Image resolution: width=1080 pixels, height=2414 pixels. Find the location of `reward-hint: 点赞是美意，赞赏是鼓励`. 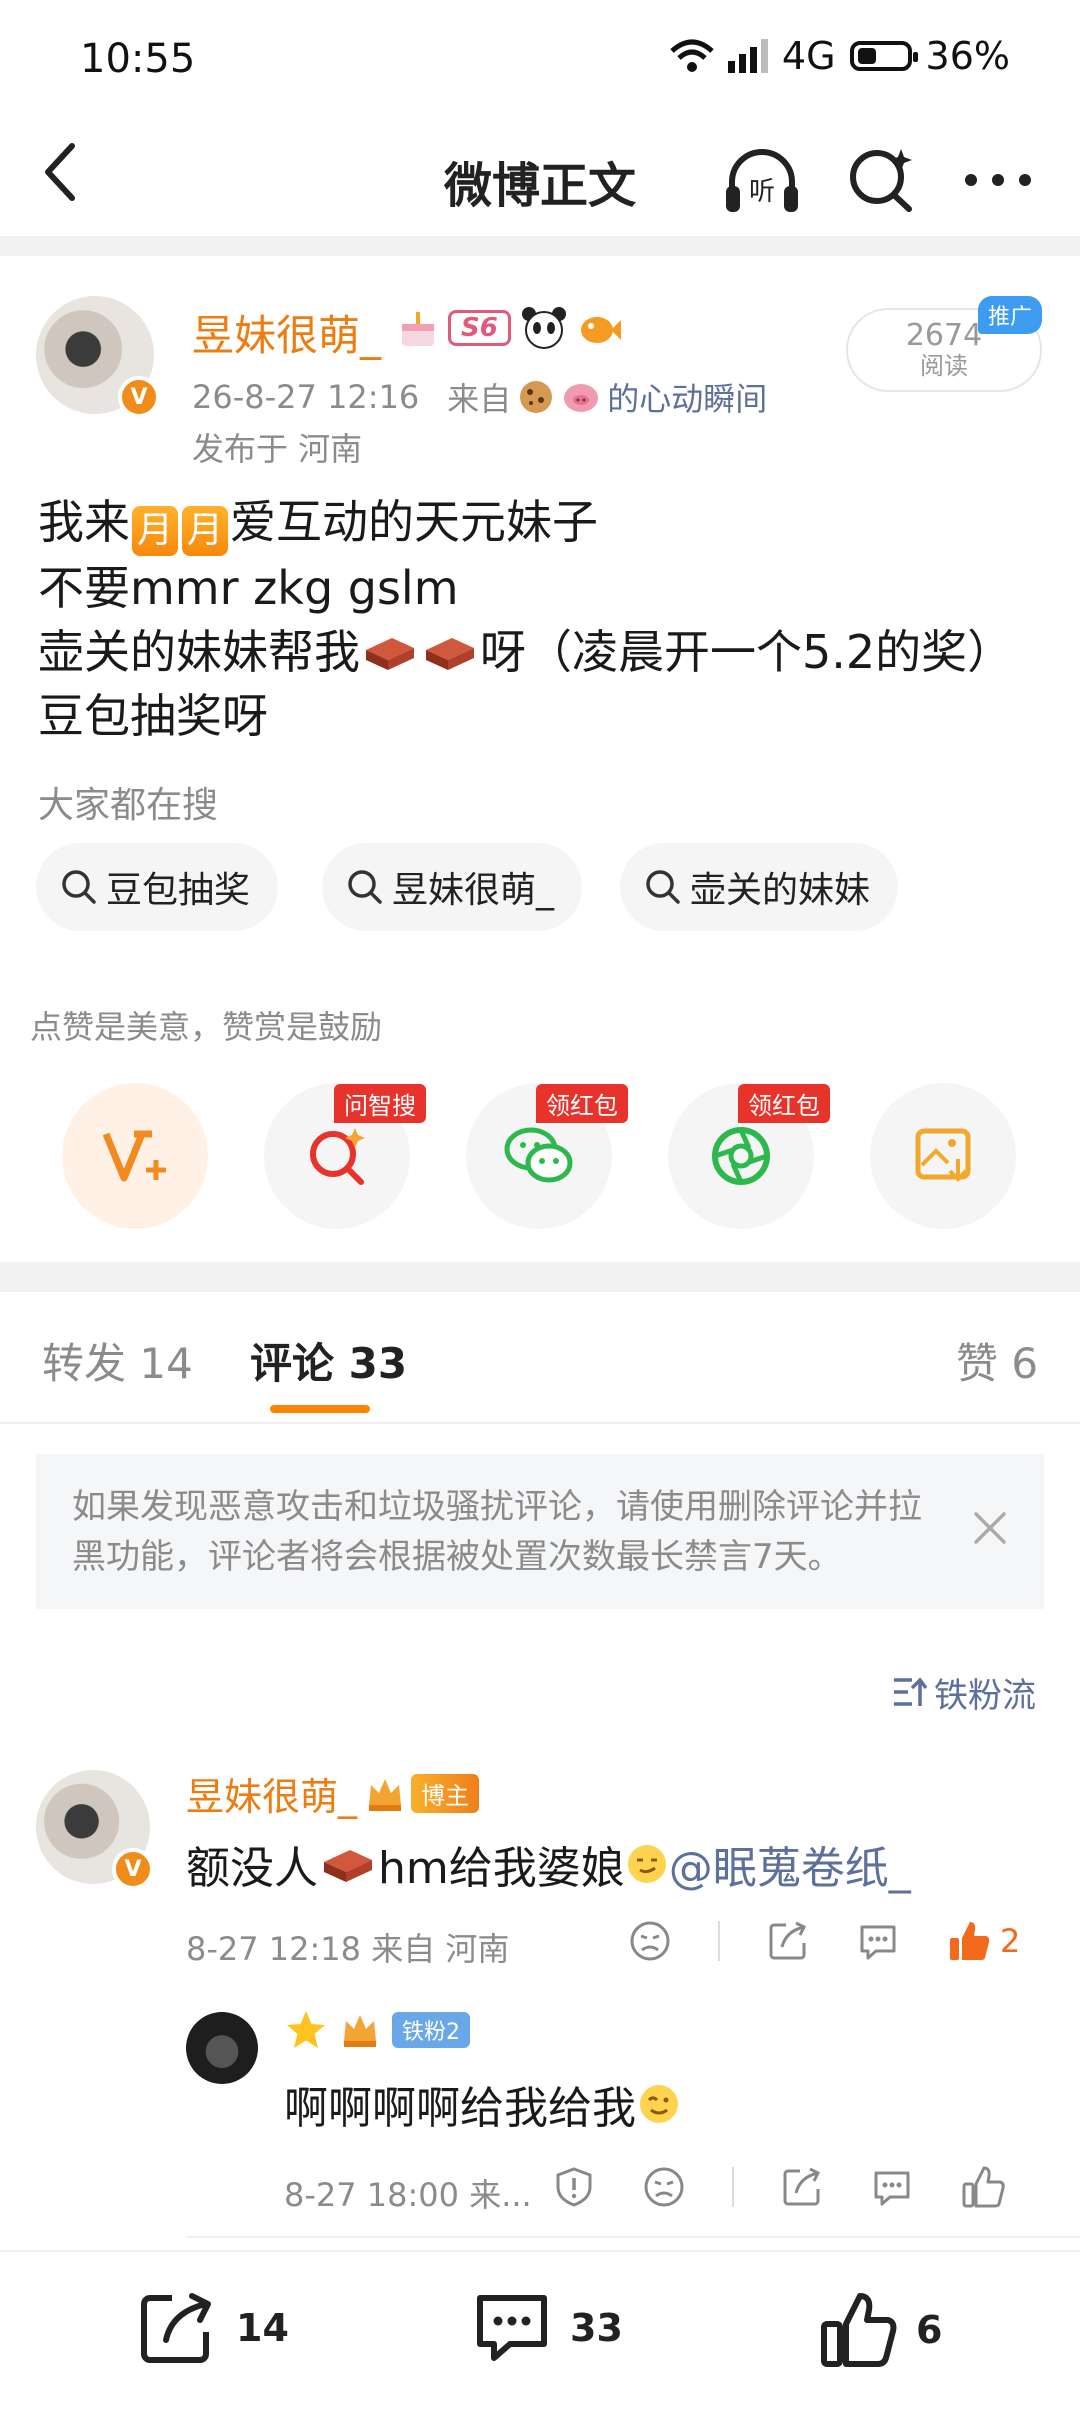

reward-hint: 点赞是美意，赞赏是鼓励 is located at coordinates (206, 1027).